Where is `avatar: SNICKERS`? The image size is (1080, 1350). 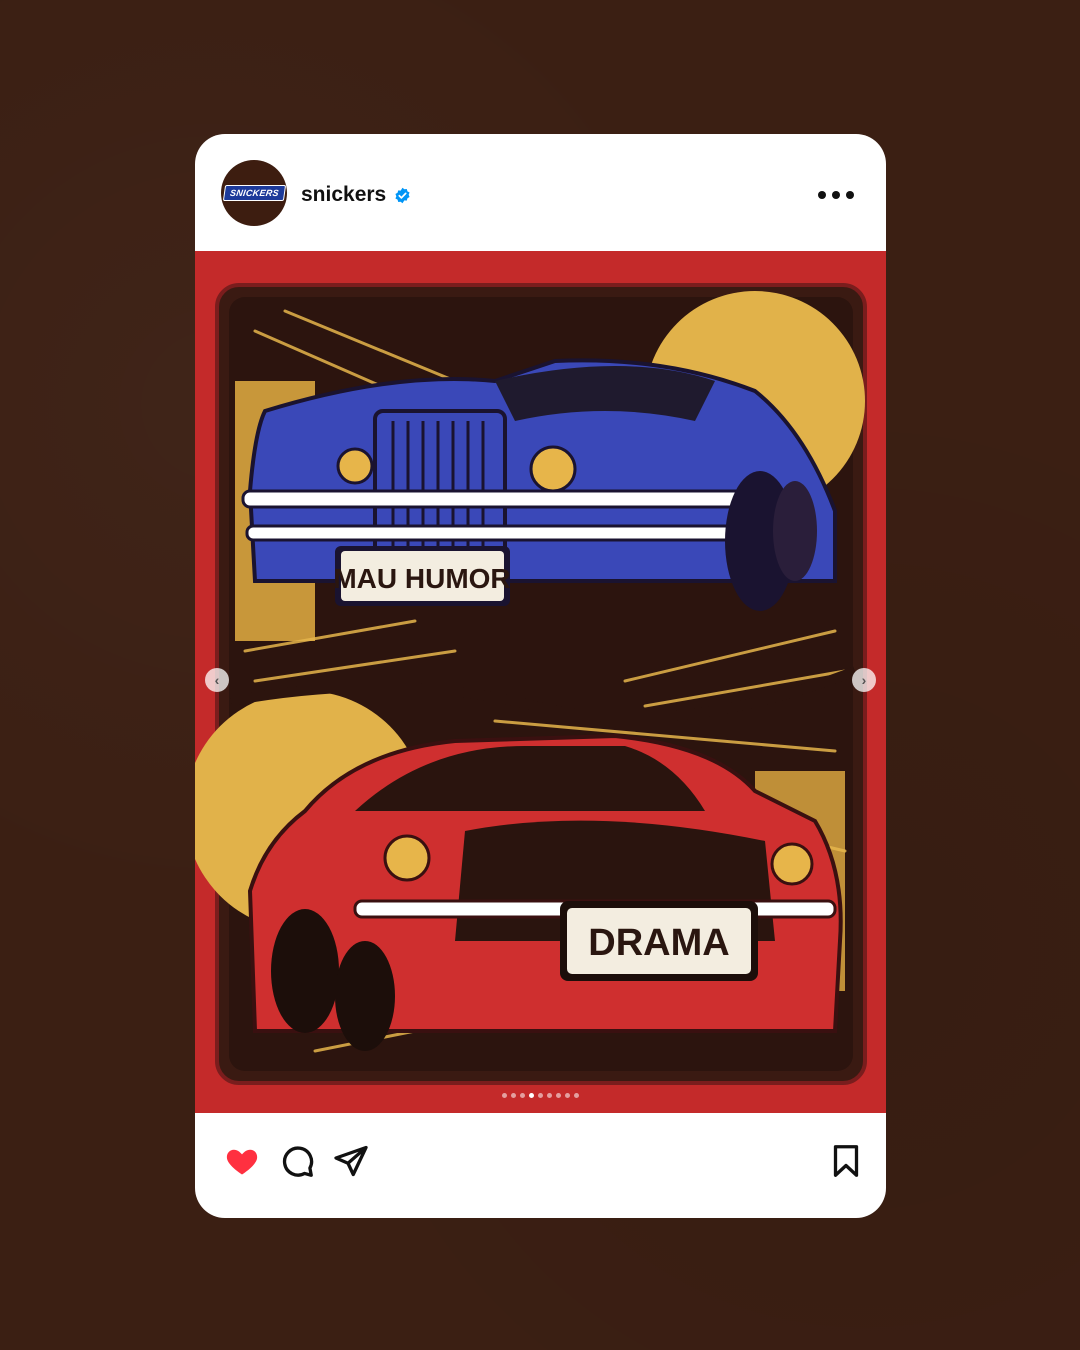
avatar: SNICKERS is located at coordinates (254, 193).